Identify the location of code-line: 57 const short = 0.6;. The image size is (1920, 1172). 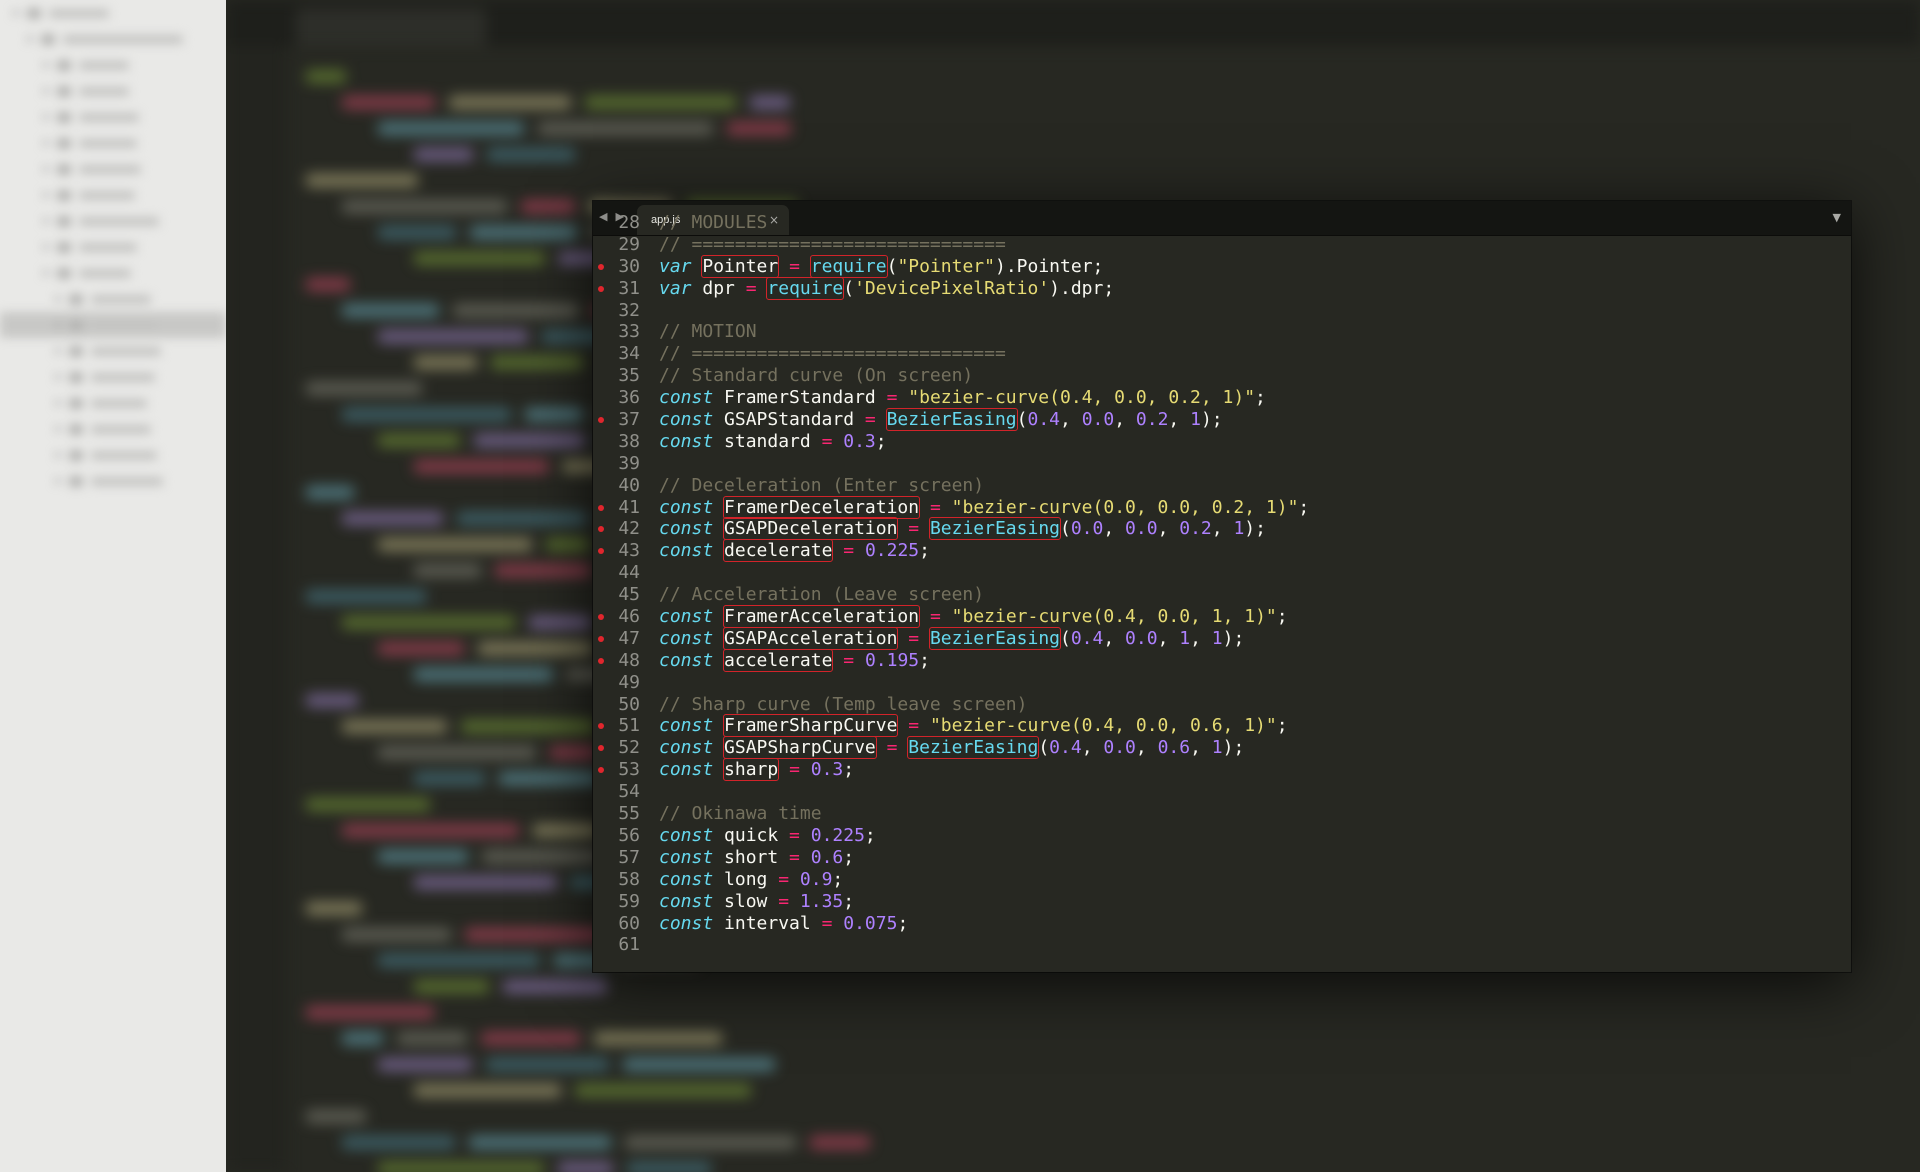
(1222, 858).